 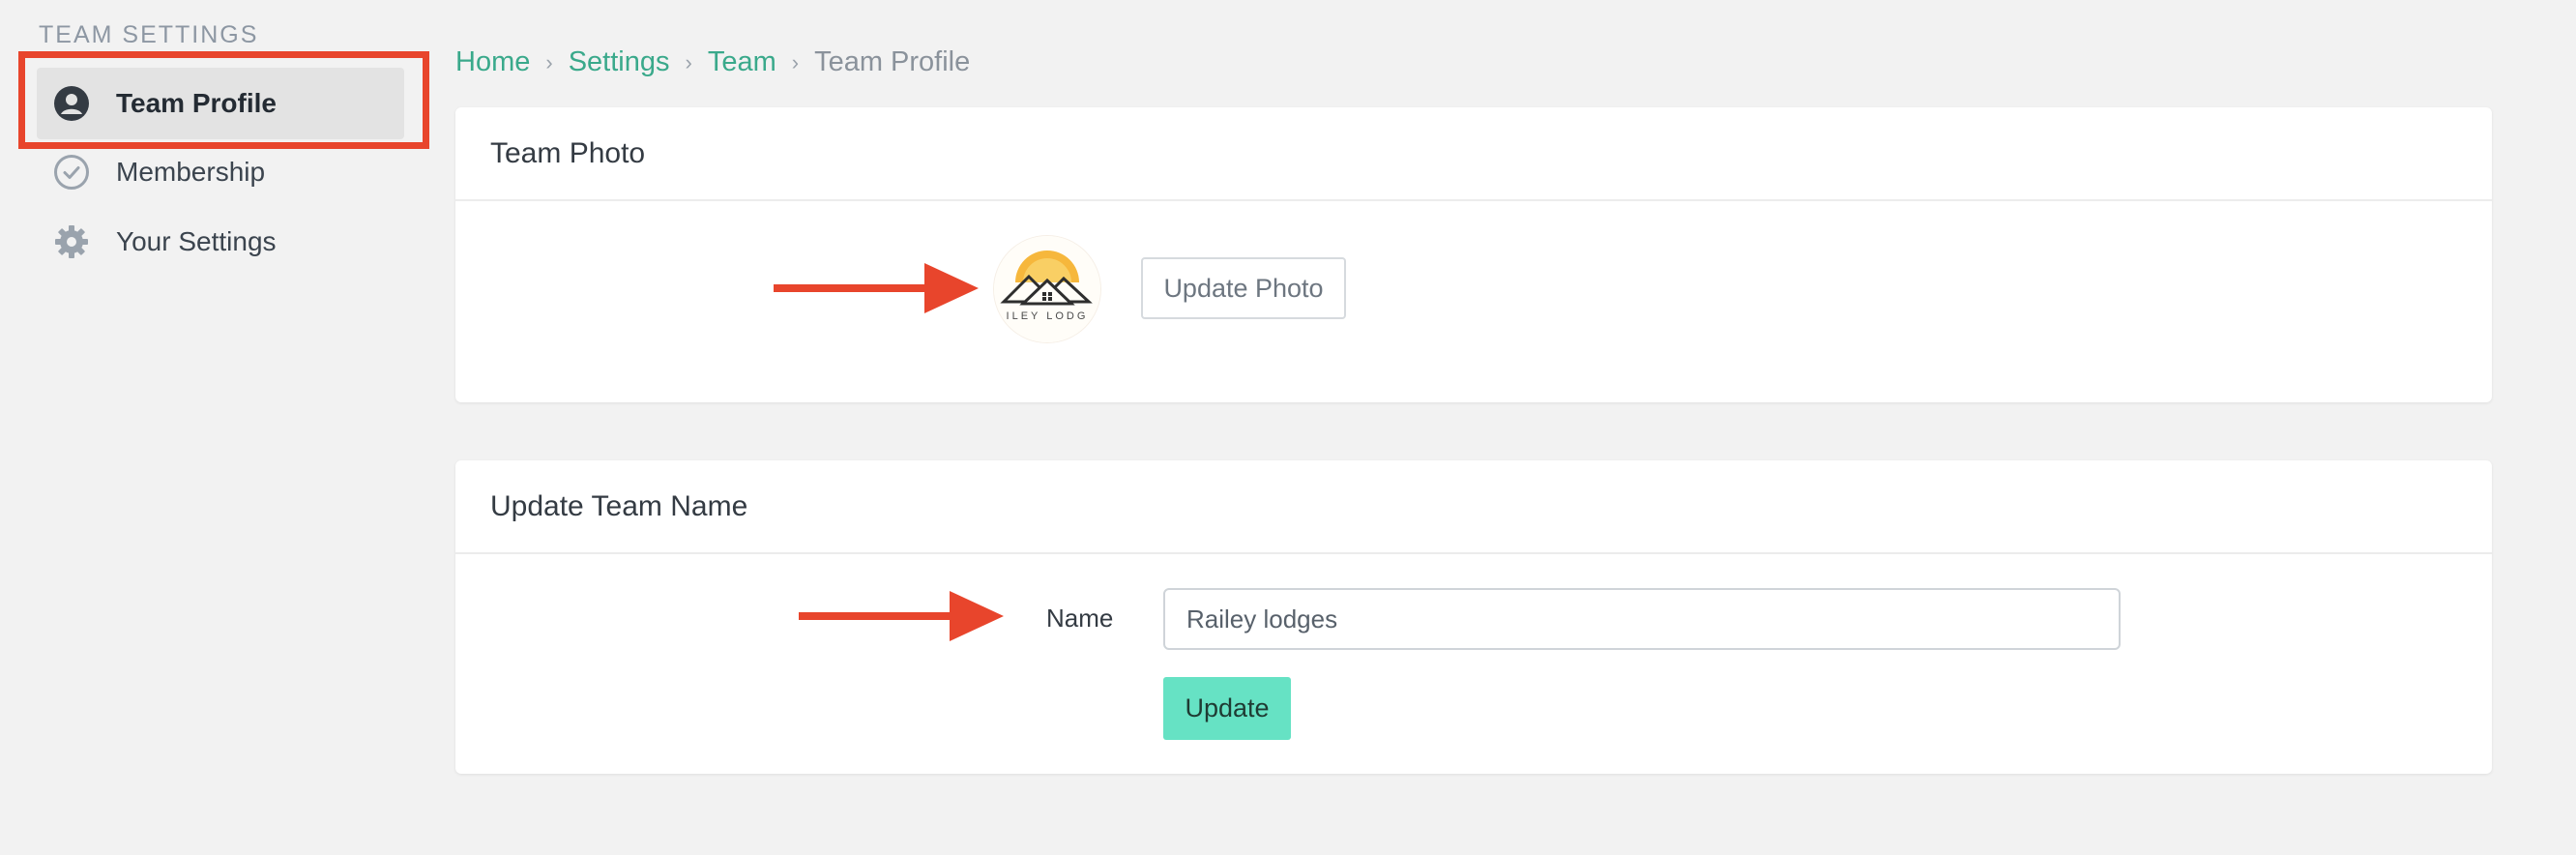 I want to click on card-title: Team Photo, so click(x=1473, y=154).